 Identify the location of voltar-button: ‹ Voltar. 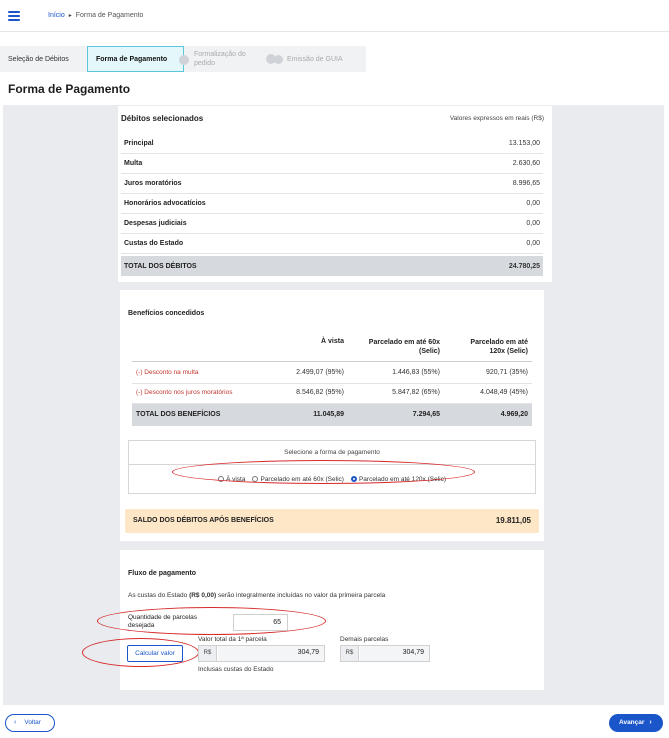
(30, 723).